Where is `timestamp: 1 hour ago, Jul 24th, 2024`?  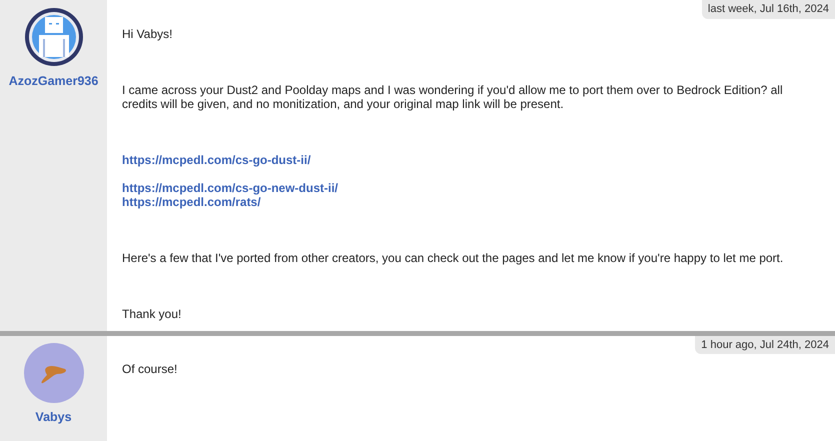 timestamp: 1 hour ago, Jul 24th, 2024 is located at coordinates (765, 345).